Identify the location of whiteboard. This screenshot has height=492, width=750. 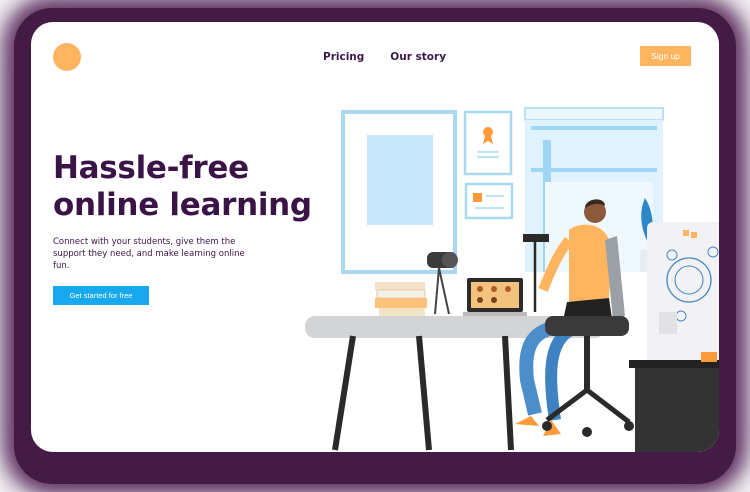
(683, 295).